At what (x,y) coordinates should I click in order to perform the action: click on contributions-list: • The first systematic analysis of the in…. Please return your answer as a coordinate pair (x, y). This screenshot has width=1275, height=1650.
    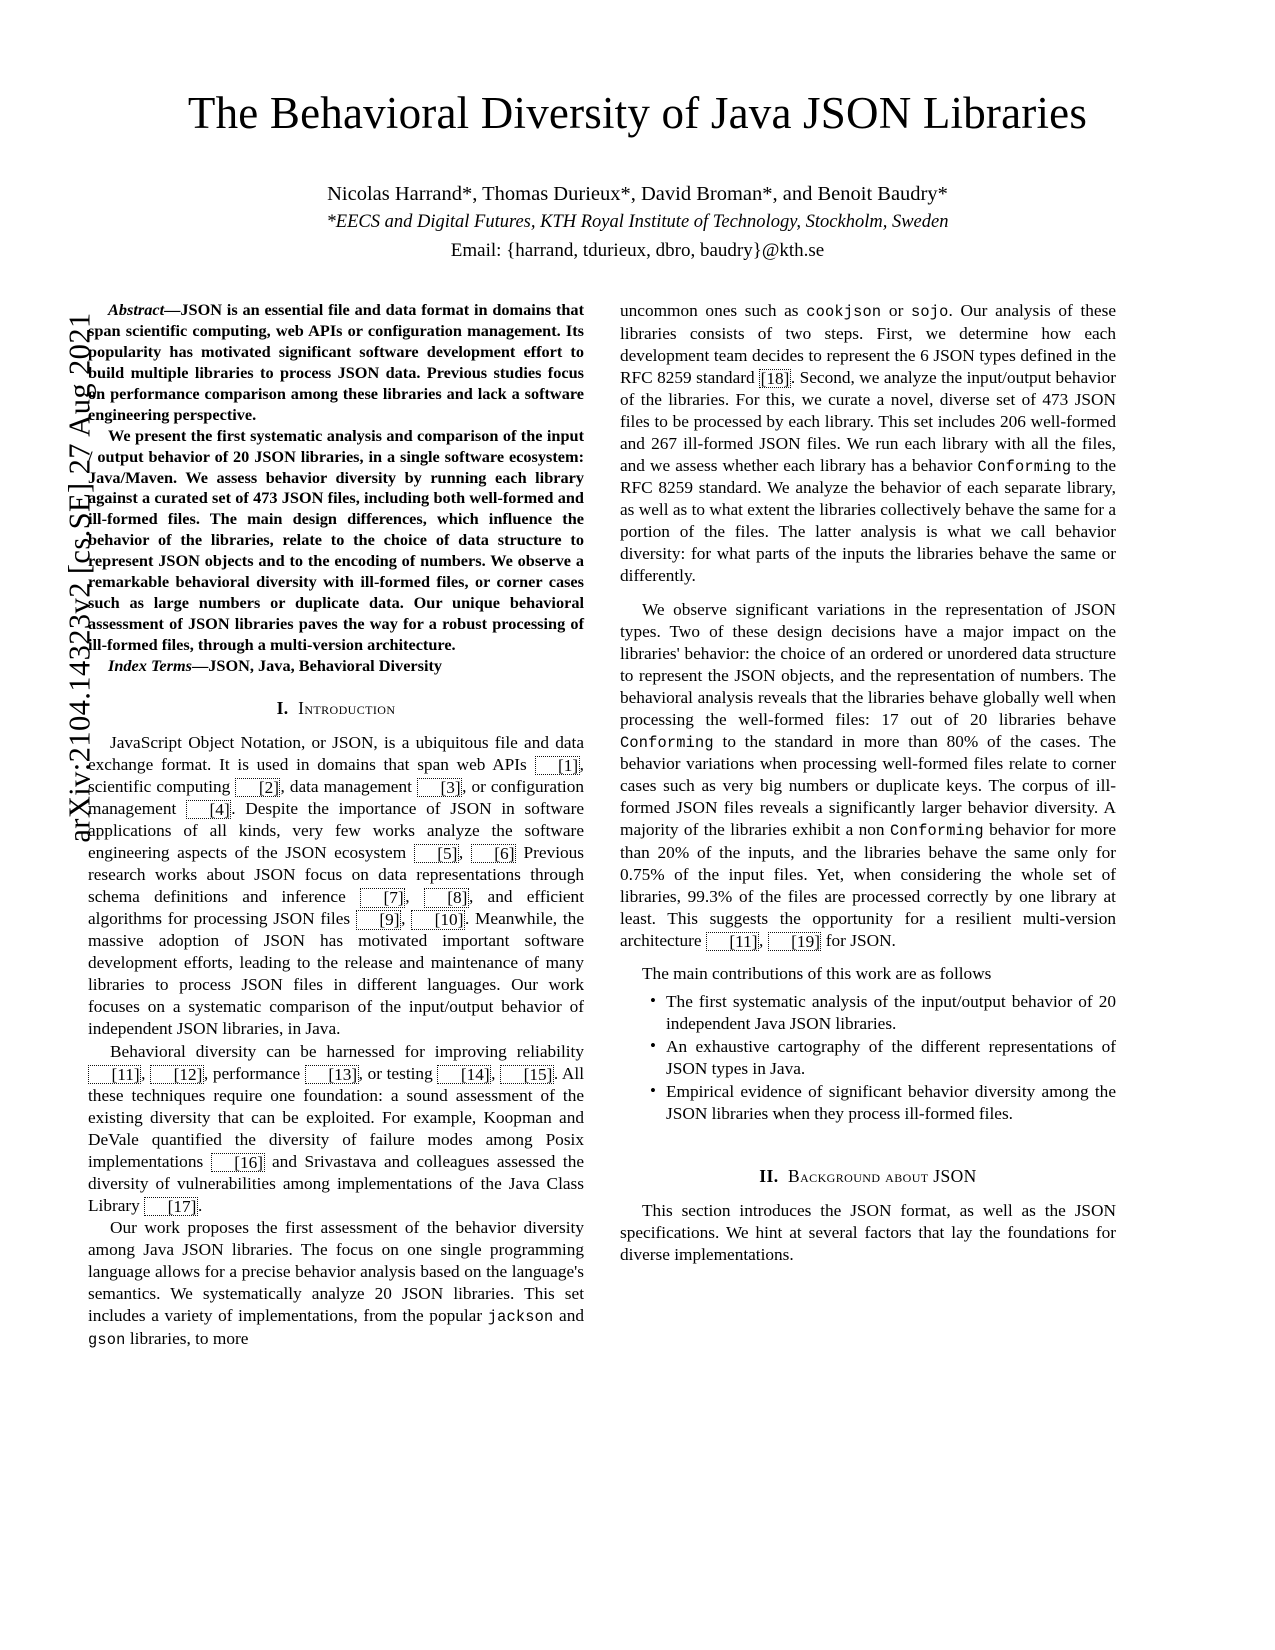
    Looking at the image, I should click on (868, 1058).